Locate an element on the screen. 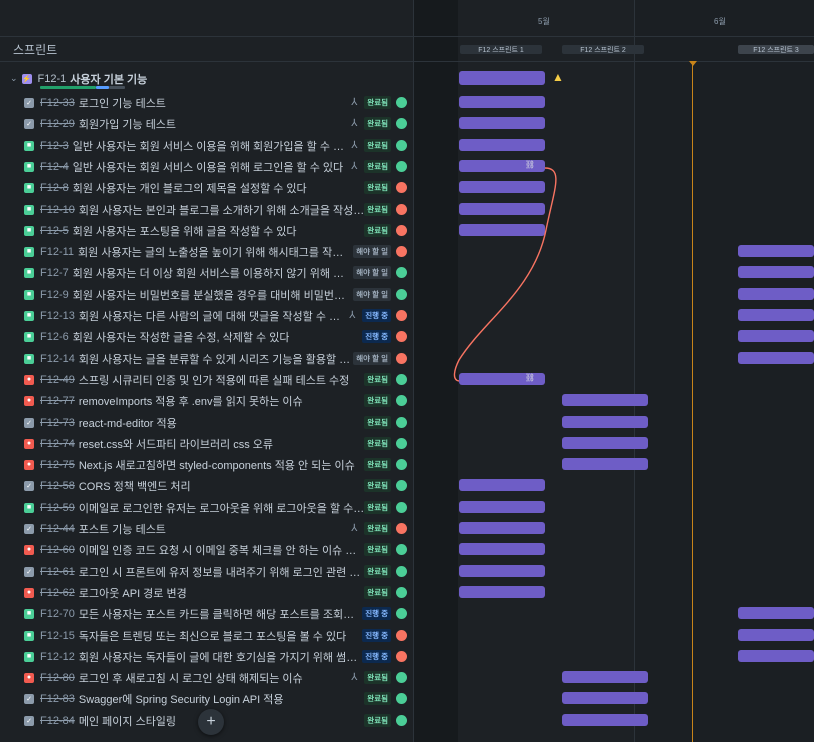  sprint-chip: F12 스프린트 3 is located at coordinates (776, 49).